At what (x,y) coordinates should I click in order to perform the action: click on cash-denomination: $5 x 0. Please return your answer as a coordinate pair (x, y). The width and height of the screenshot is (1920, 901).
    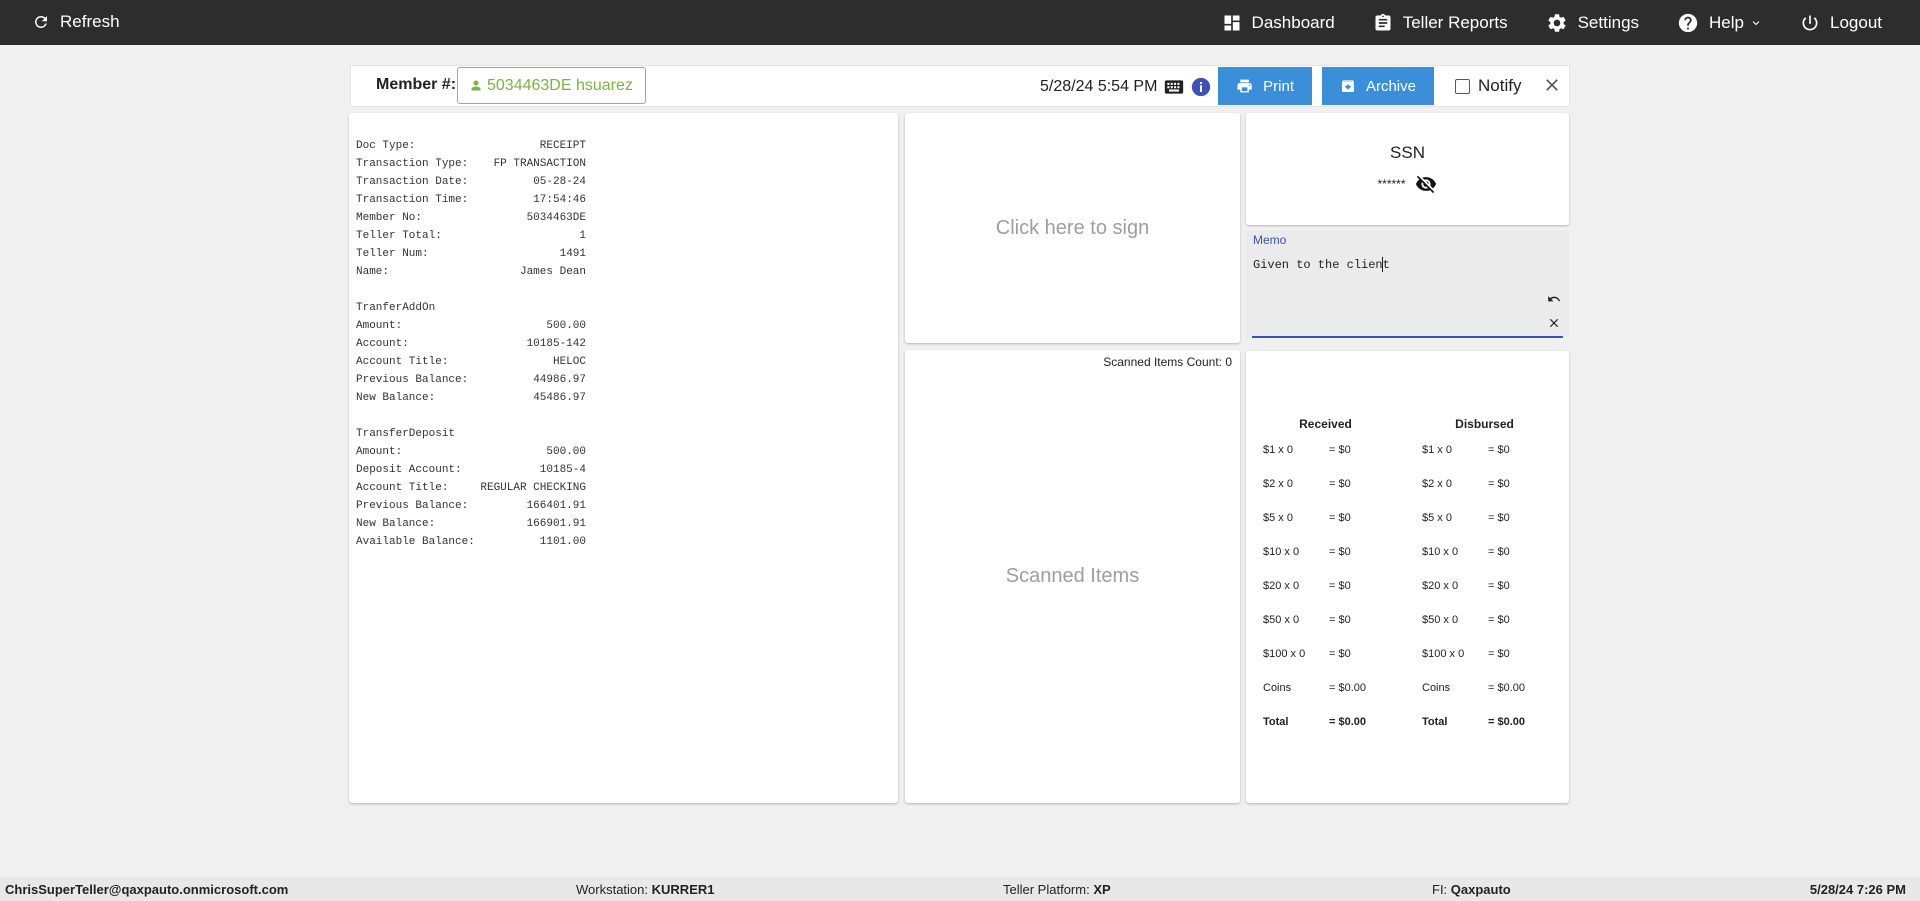
    Looking at the image, I should click on (1437, 518).